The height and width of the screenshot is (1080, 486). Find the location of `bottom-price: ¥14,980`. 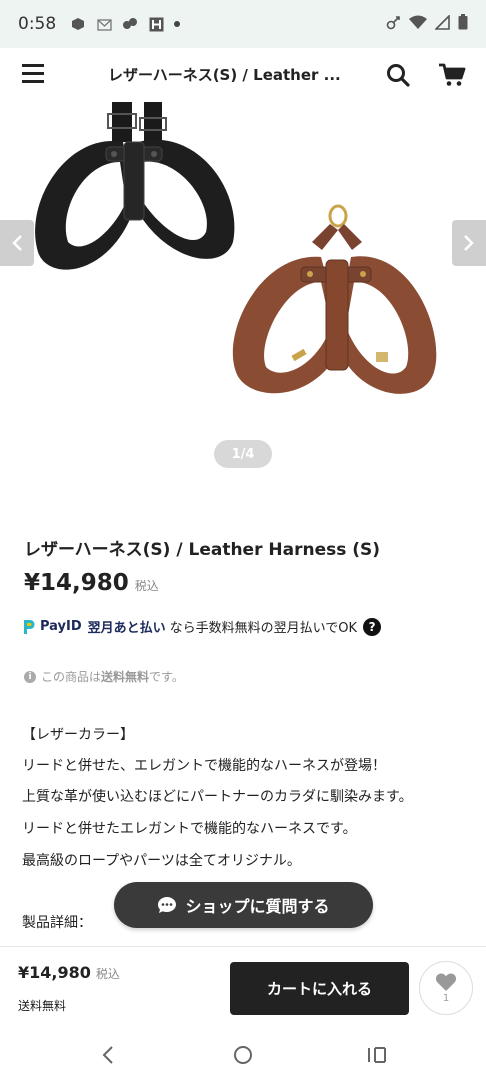

bottom-price: ¥14,980 is located at coordinates (54, 972).